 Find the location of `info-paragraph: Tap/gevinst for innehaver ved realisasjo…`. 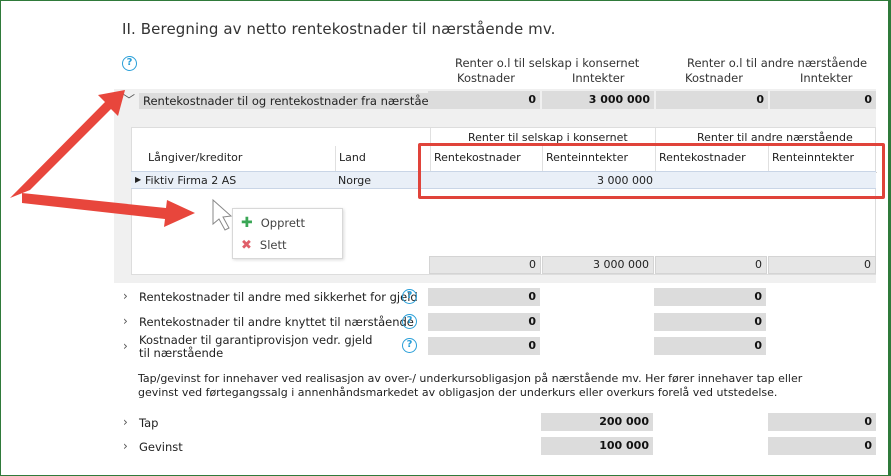

info-paragraph: Tap/gevinst for innehaver ved realisasjo… is located at coordinates (470, 385).